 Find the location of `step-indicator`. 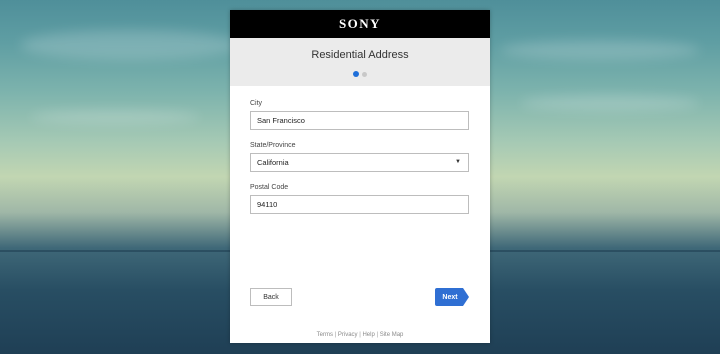

step-indicator is located at coordinates (360, 74).